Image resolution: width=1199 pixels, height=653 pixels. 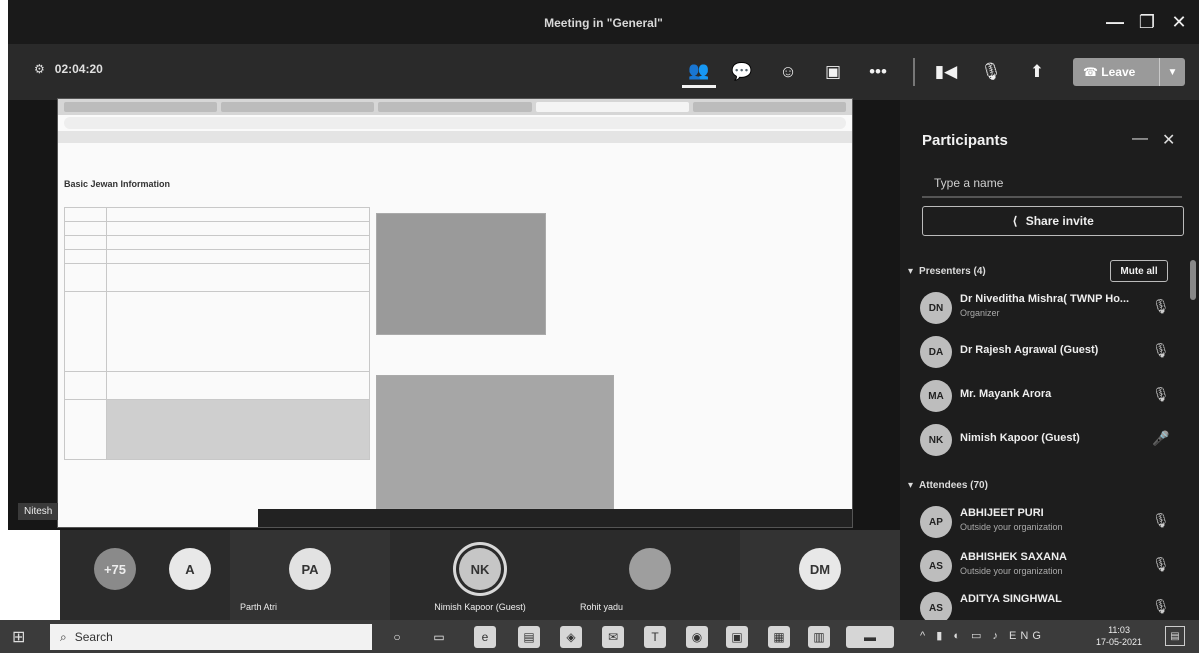 What do you see at coordinates (39, 69) in the screenshot?
I see `shield-icon: ⚙` at bounding box center [39, 69].